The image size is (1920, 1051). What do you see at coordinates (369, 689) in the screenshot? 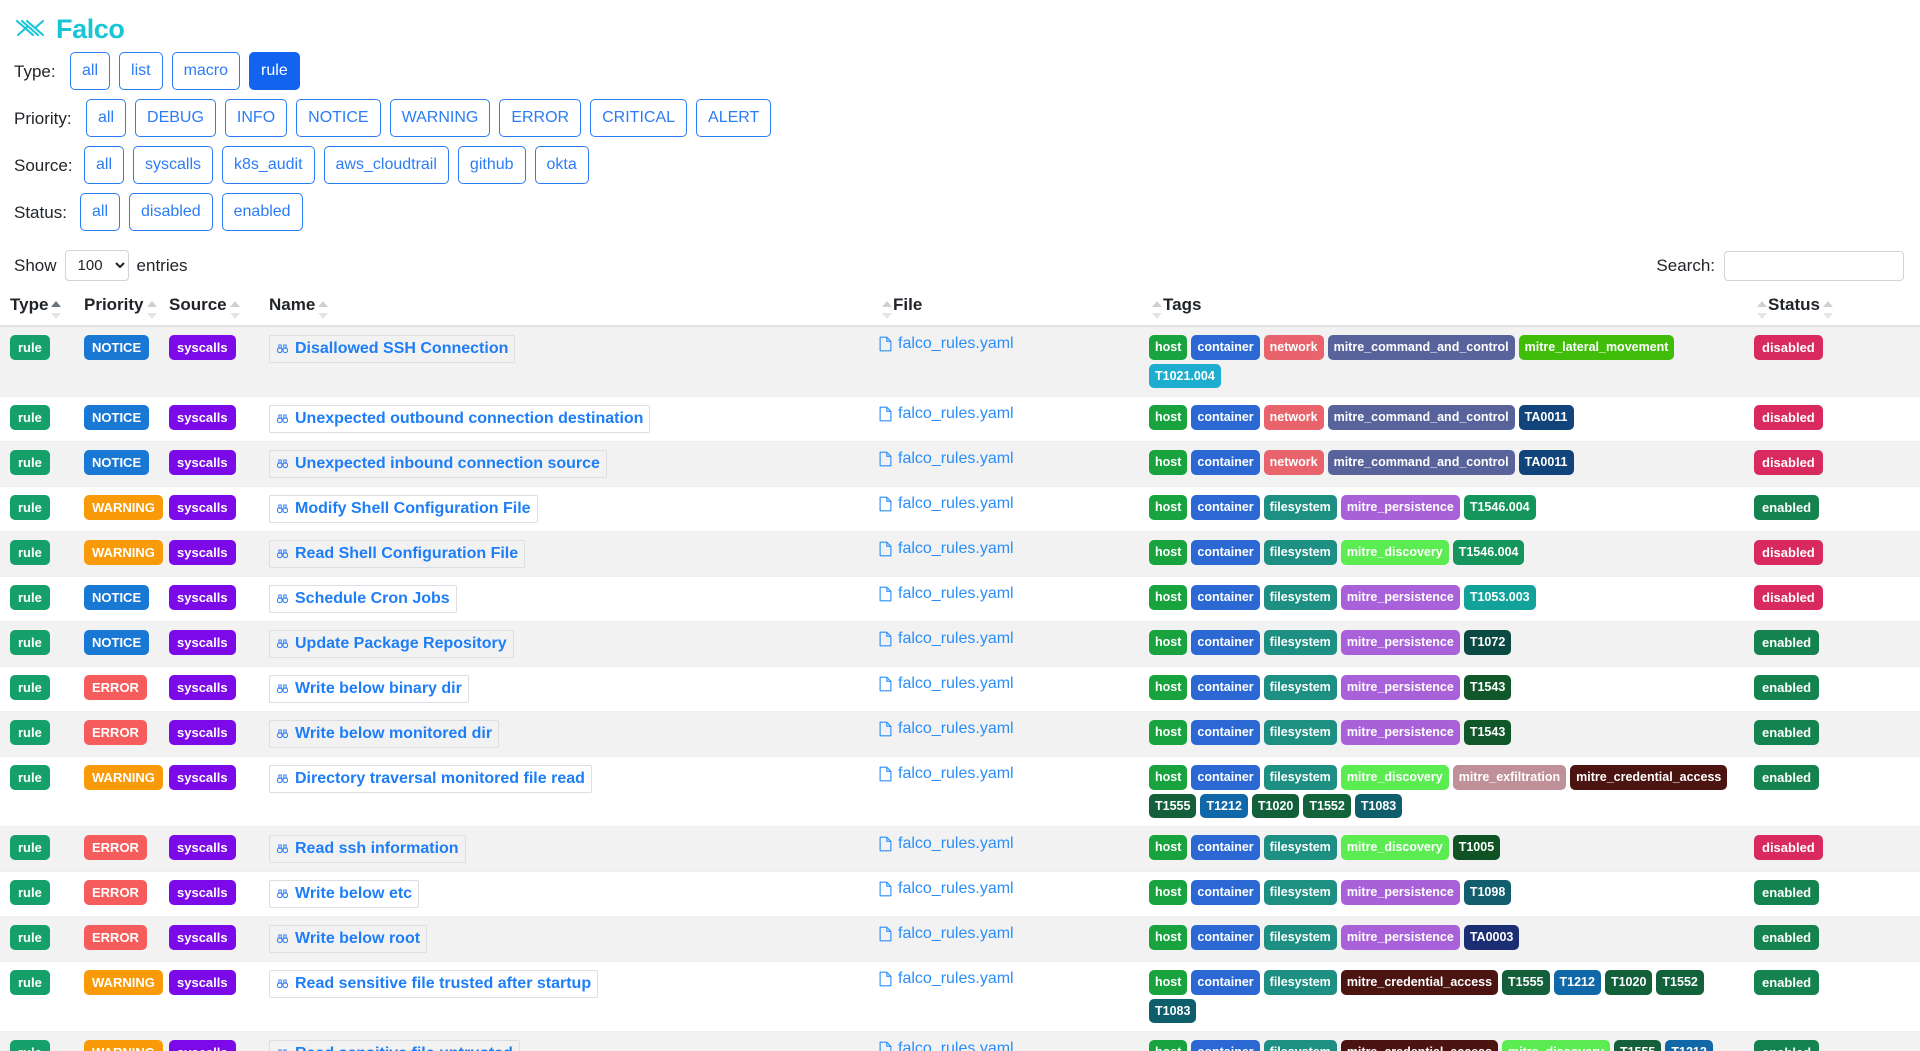
I see `rule-name-link: Write below binary dir` at bounding box center [369, 689].